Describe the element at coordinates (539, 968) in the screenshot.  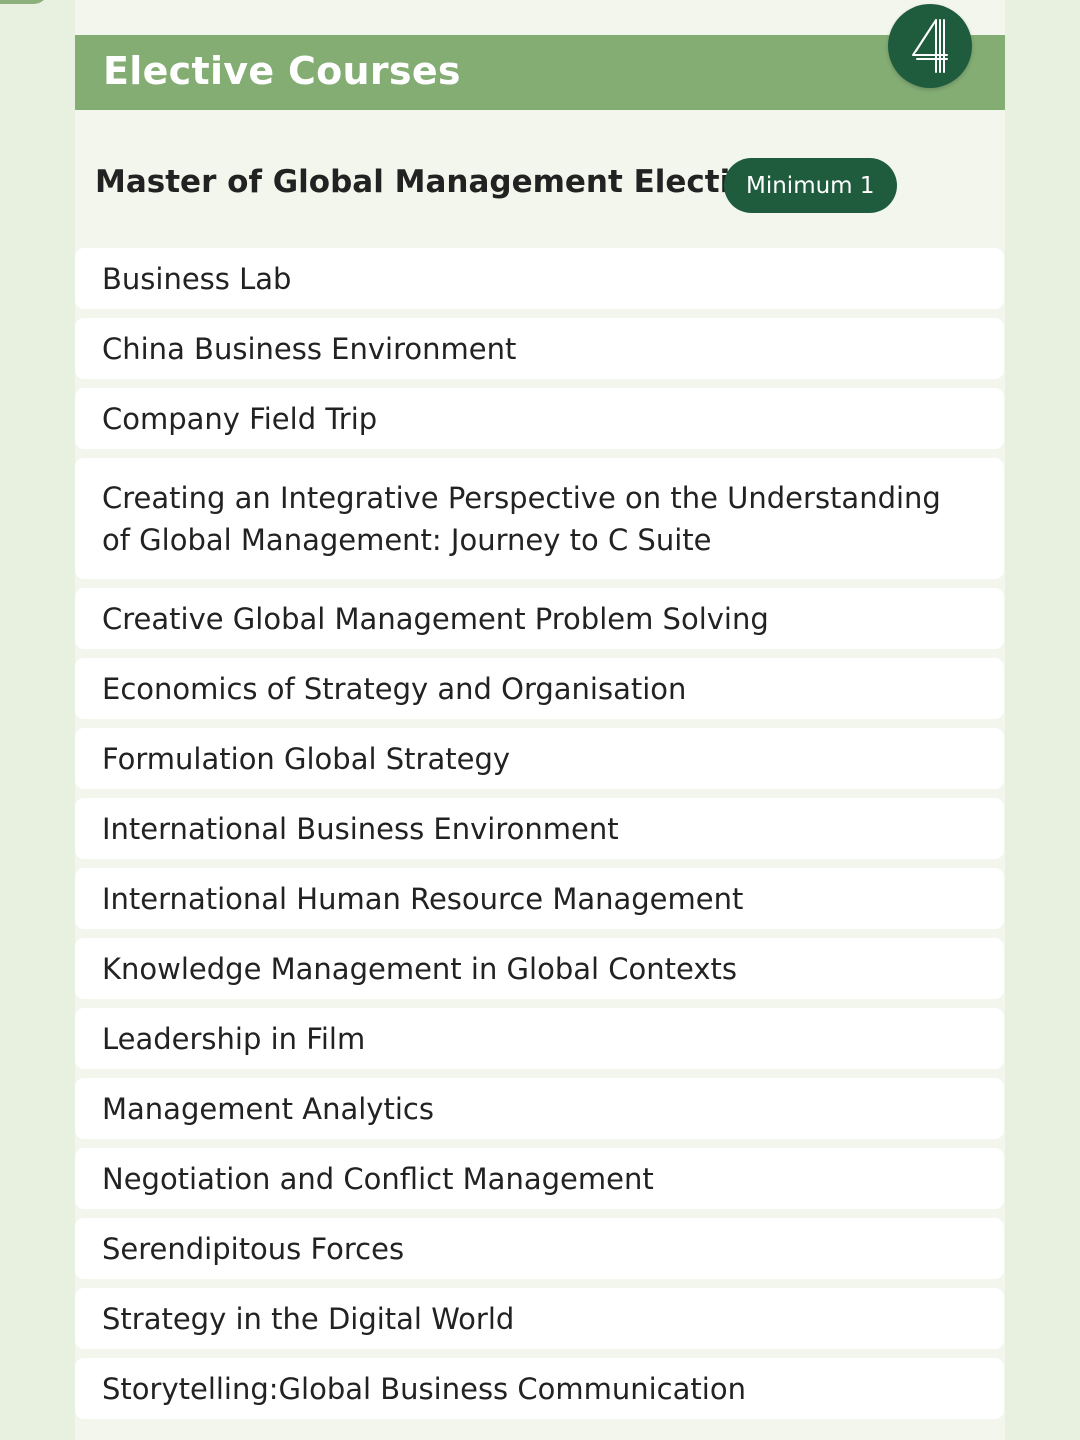
I see `course-item: Knowledge Management in Global Contexts` at that location.